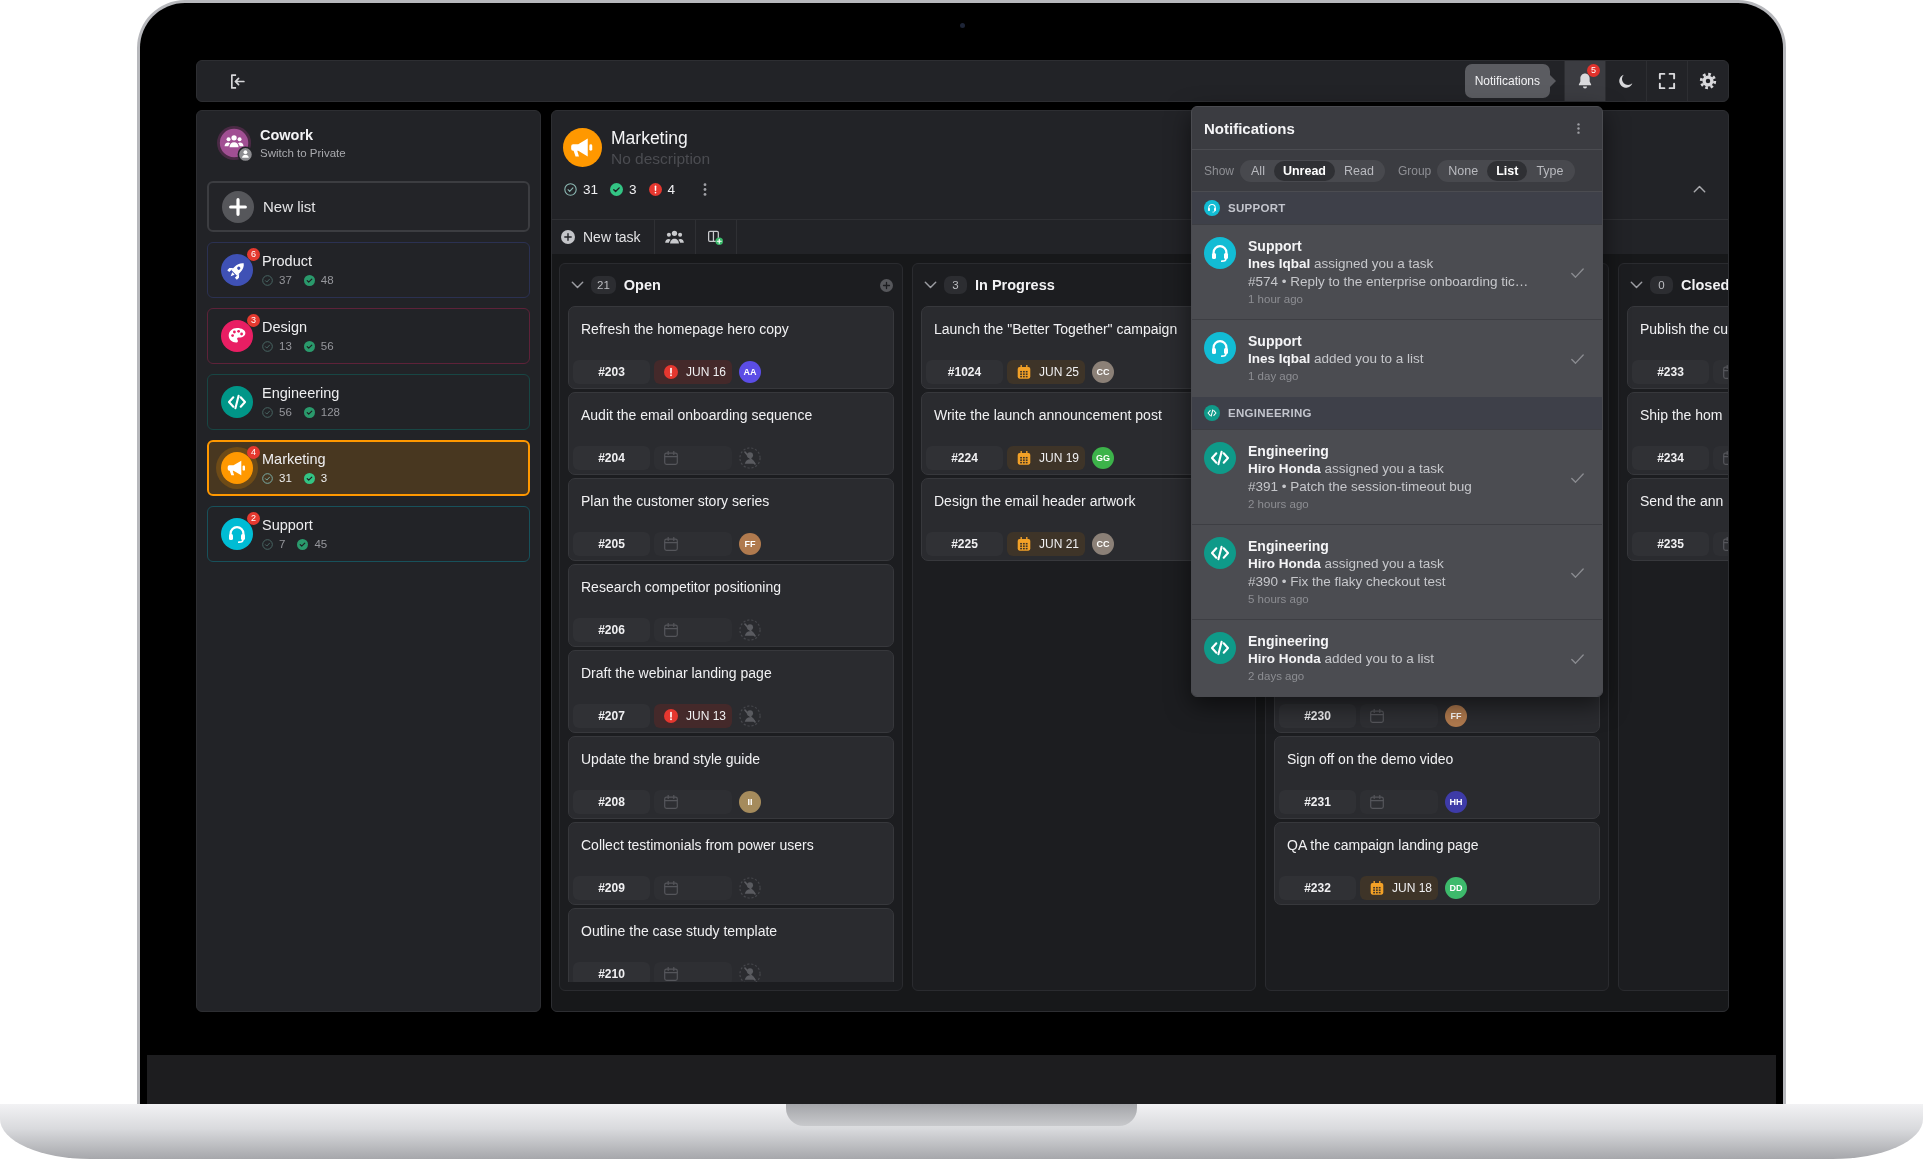 Image resolution: width=1923 pixels, height=1172 pixels. I want to click on count-badge: 4, so click(253, 452).